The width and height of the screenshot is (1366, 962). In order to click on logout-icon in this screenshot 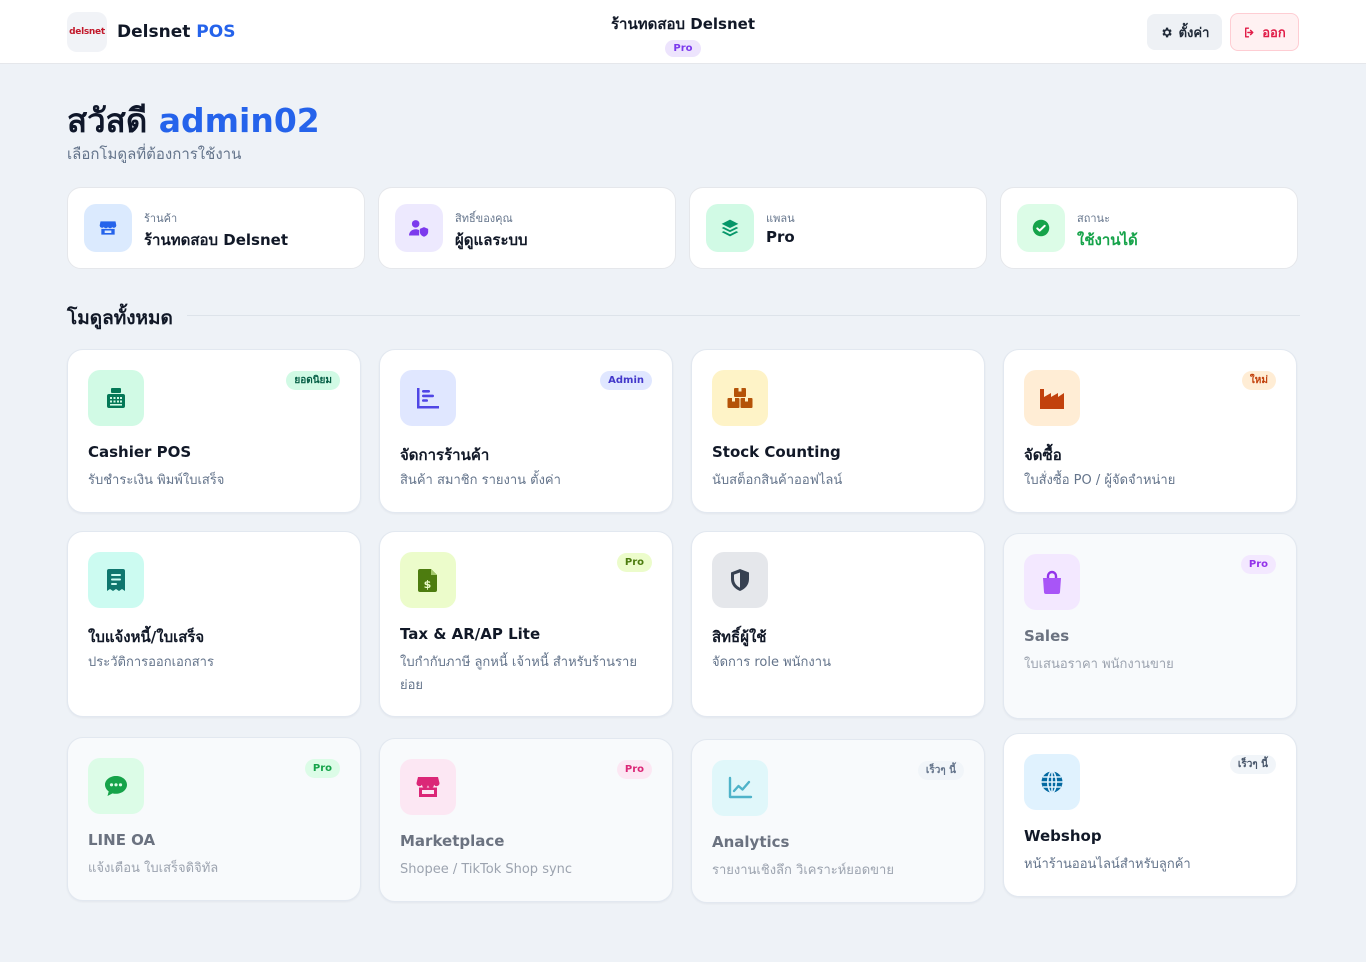, I will do `click(1249, 32)`.